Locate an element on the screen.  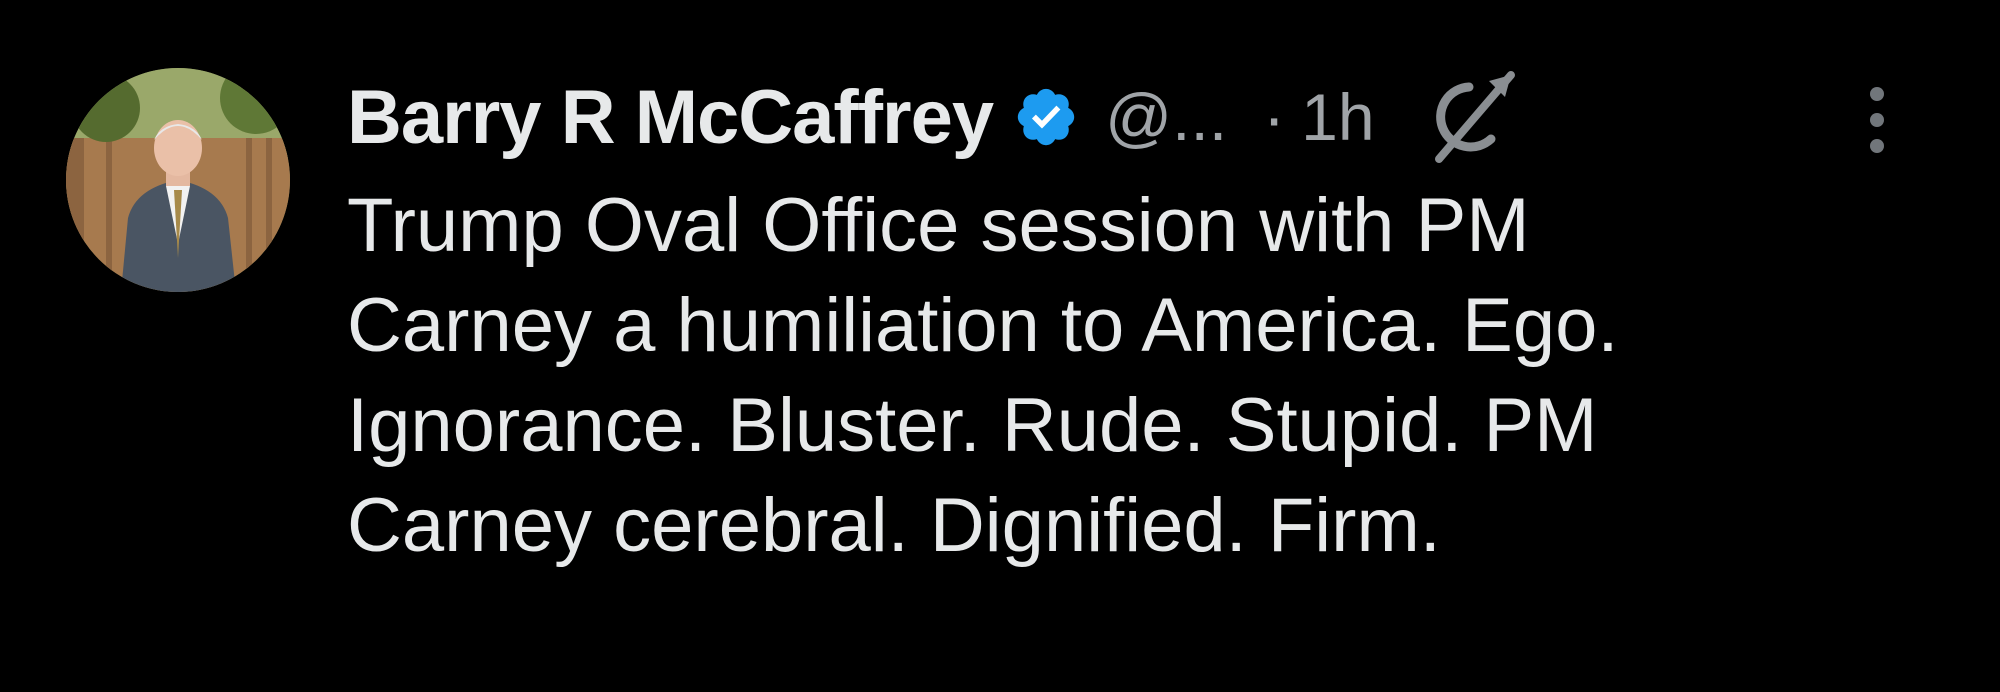
avatar-photo is located at coordinates (178, 180).